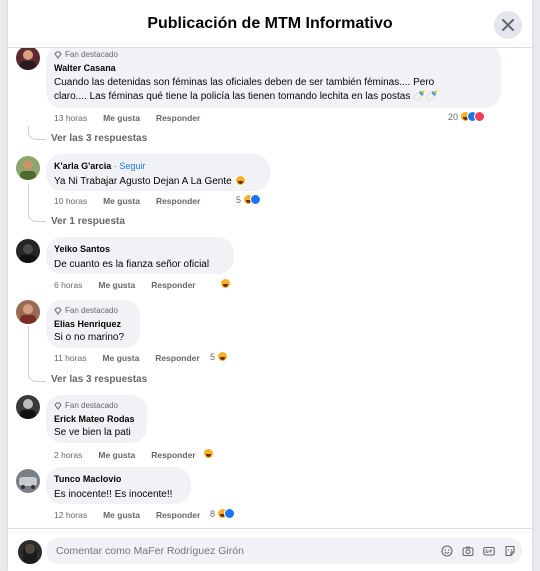 Image resolution: width=540 pixels, height=571 pixels. What do you see at coordinates (68, 285) in the screenshot?
I see `comment-time: 6 horas` at bounding box center [68, 285].